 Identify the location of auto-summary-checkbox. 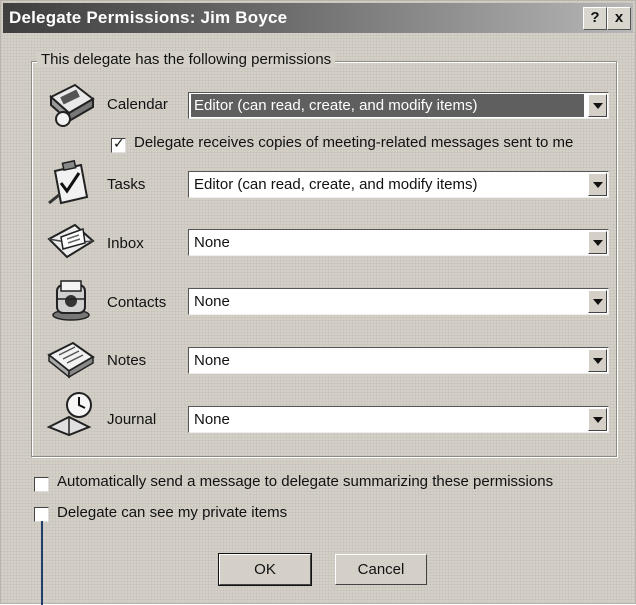
(41, 484).